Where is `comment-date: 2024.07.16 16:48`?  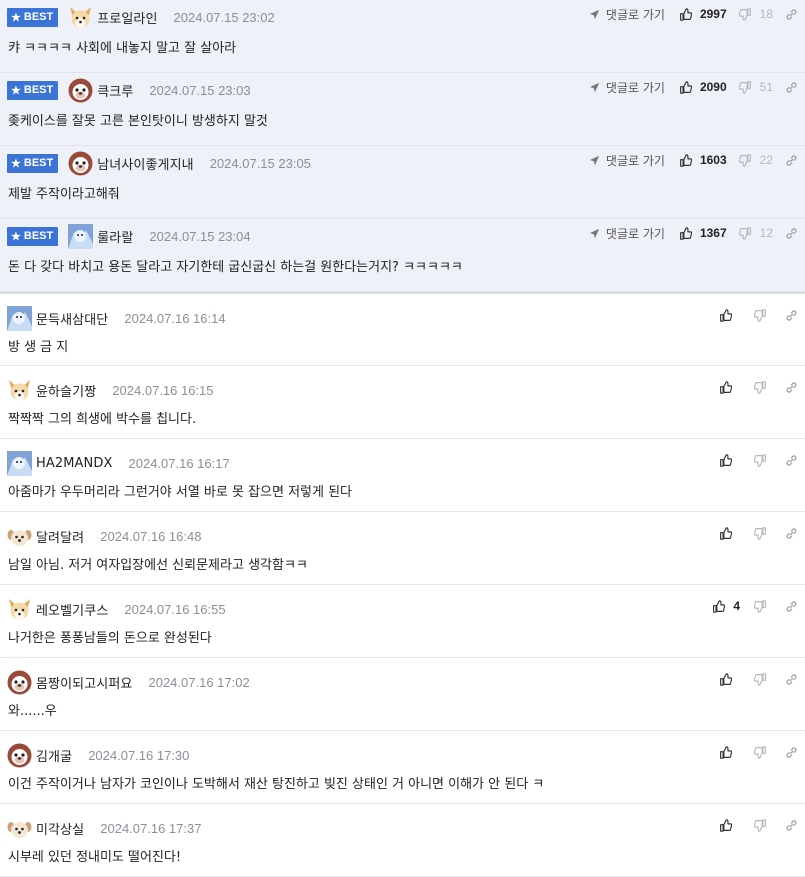 comment-date: 2024.07.16 16:48 is located at coordinates (151, 536).